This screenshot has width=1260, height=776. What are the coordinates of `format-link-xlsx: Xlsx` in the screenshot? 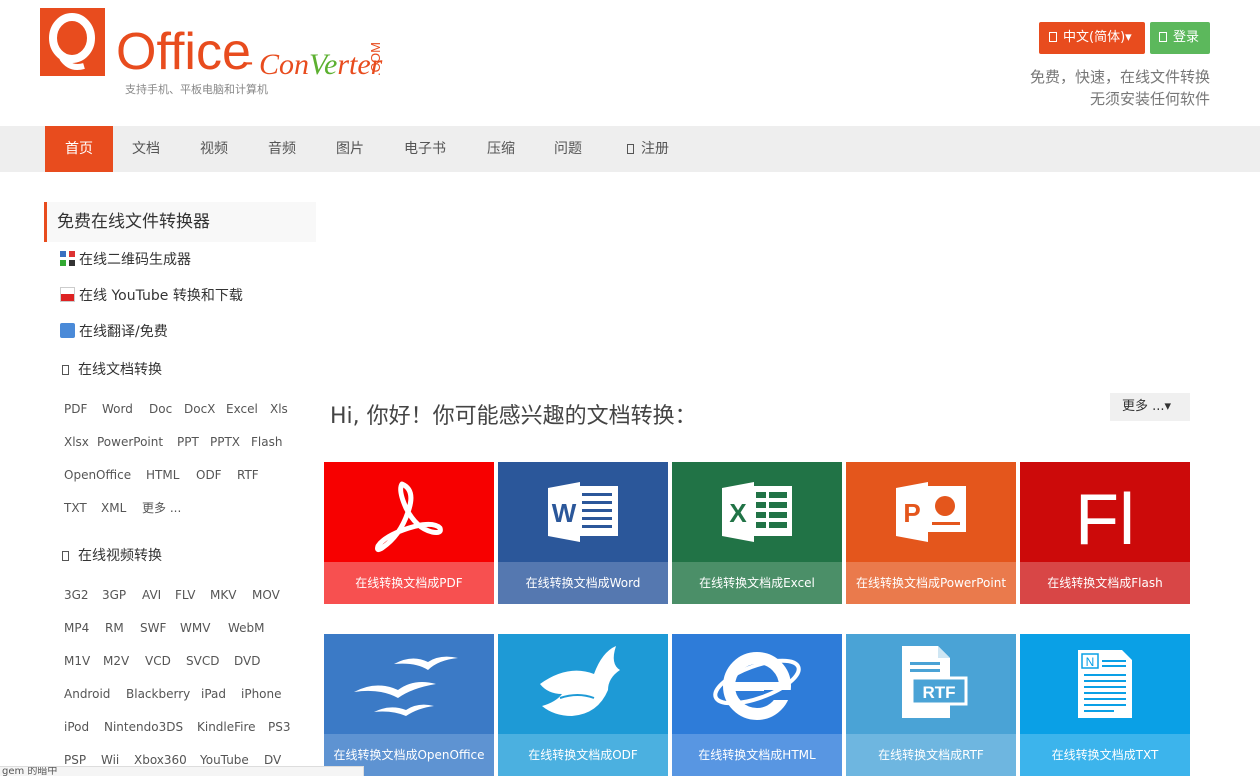 It's located at (76, 442).